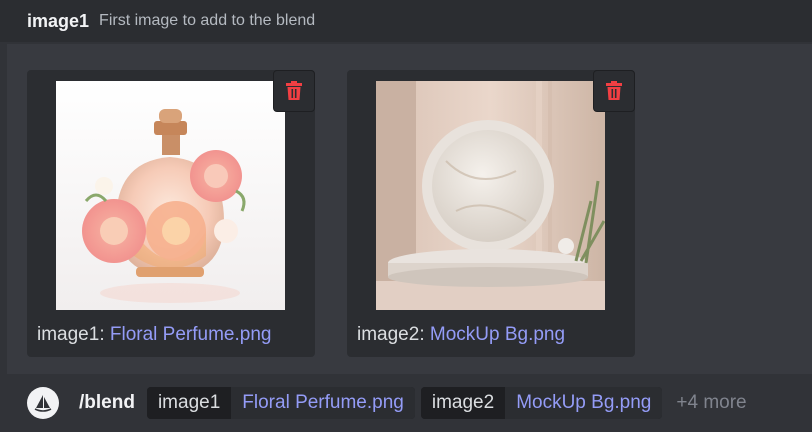 The height and width of the screenshot is (432, 812). Describe the element at coordinates (191, 334) in the screenshot. I see `attachment-filename-link: Floral Perfume.png` at that location.